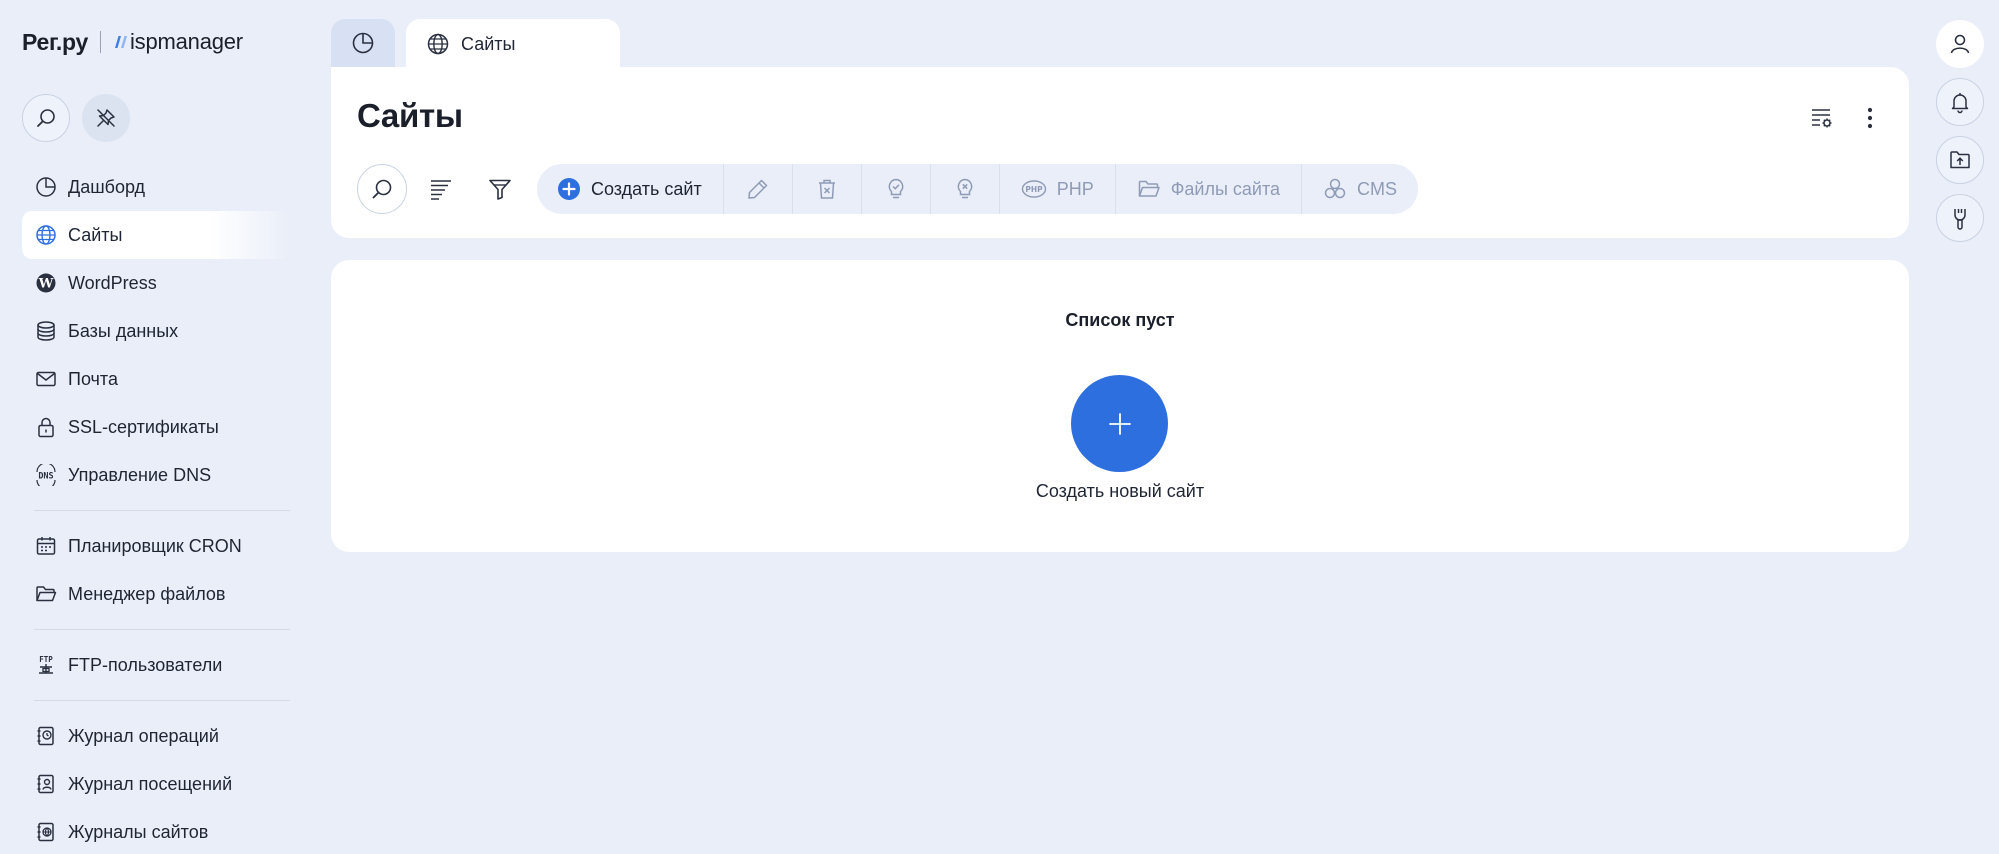 Image resolution: width=1999 pixels, height=854 pixels. Describe the element at coordinates (1377, 188) in the screenshot. I see `cms-label: CMS` at that location.